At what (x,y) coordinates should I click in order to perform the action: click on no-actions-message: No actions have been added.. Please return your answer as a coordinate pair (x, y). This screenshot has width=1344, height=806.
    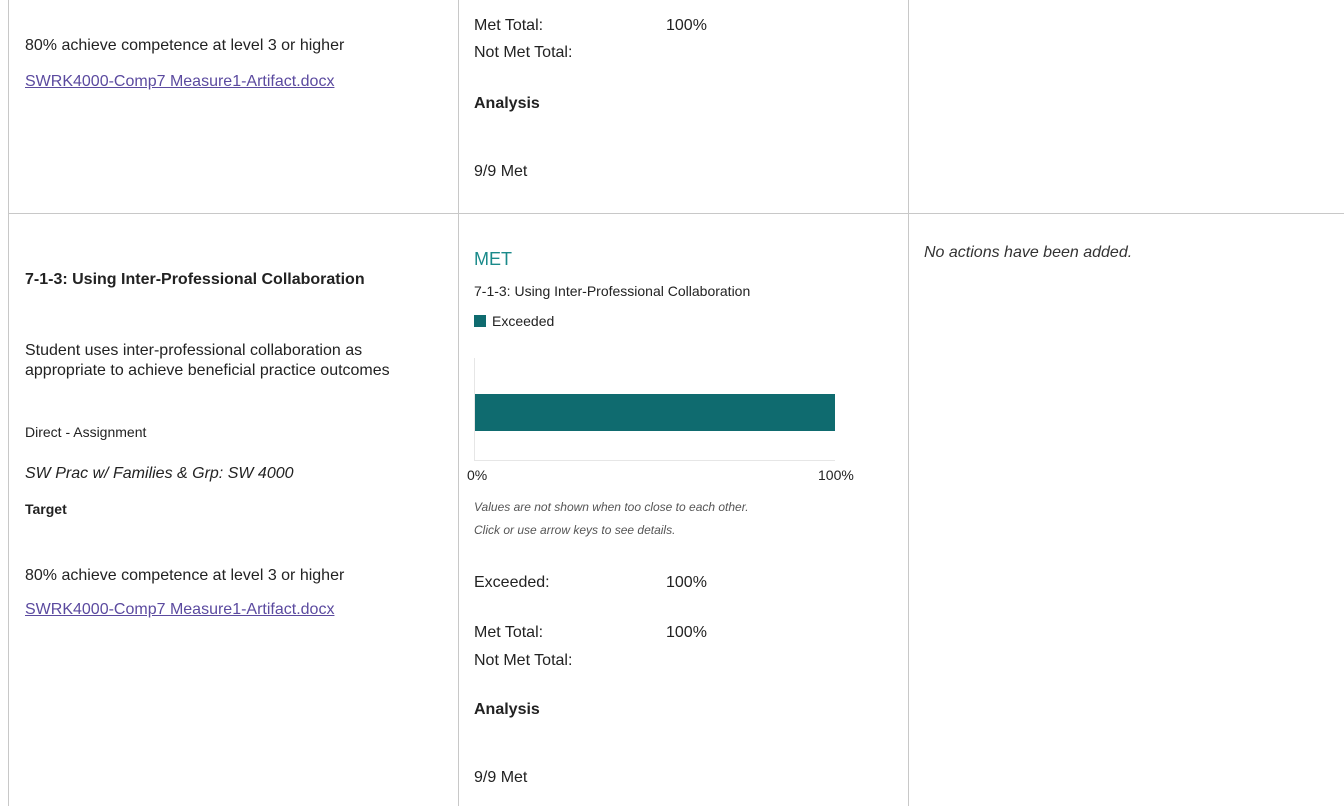
    Looking at the image, I should click on (1028, 252).